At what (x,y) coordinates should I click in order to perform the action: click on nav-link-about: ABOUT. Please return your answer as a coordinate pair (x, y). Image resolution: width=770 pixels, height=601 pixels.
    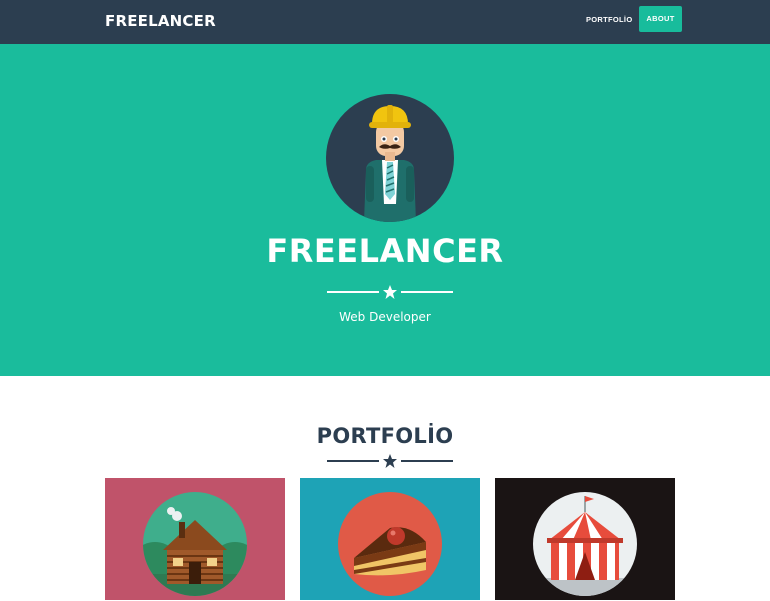
    Looking at the image, I should click on (660, 19).